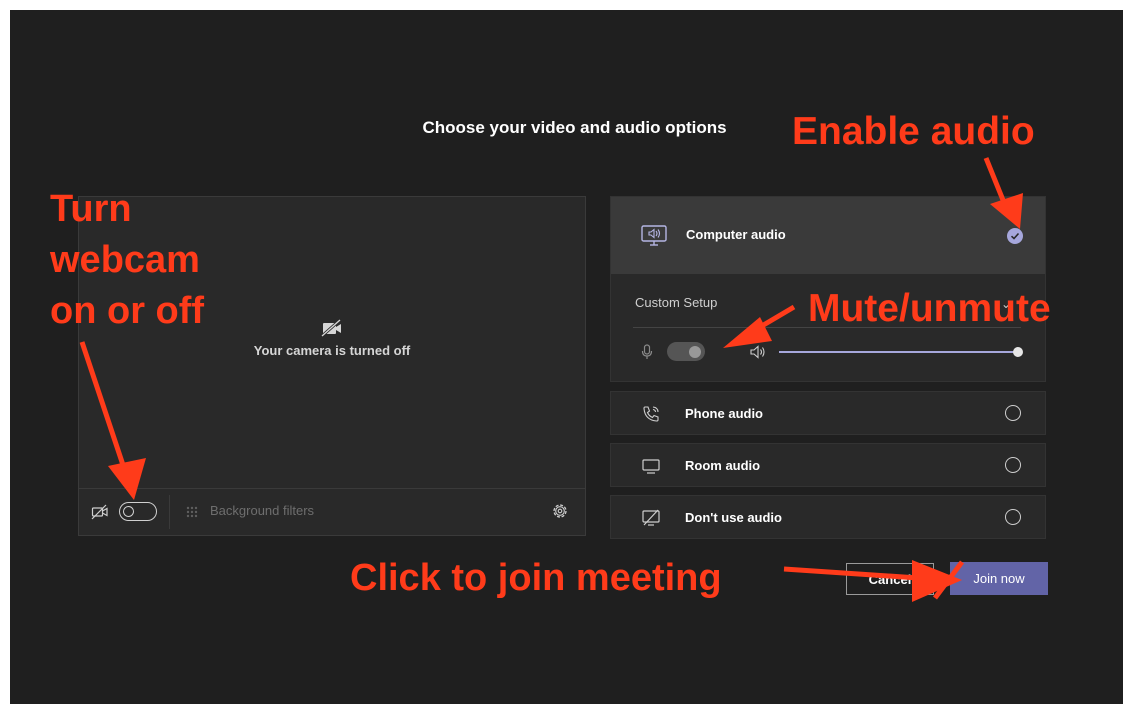  What do you see at coordinates (560, 511) in the screenshot?
I see `device-settings-gear-icon` at bounding box center [560, 511].